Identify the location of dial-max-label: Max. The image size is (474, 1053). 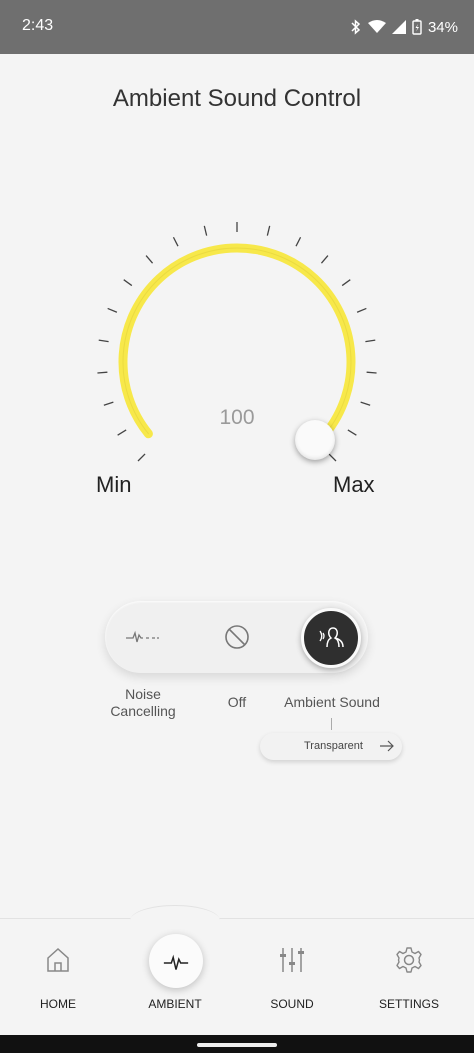
(354, 484).